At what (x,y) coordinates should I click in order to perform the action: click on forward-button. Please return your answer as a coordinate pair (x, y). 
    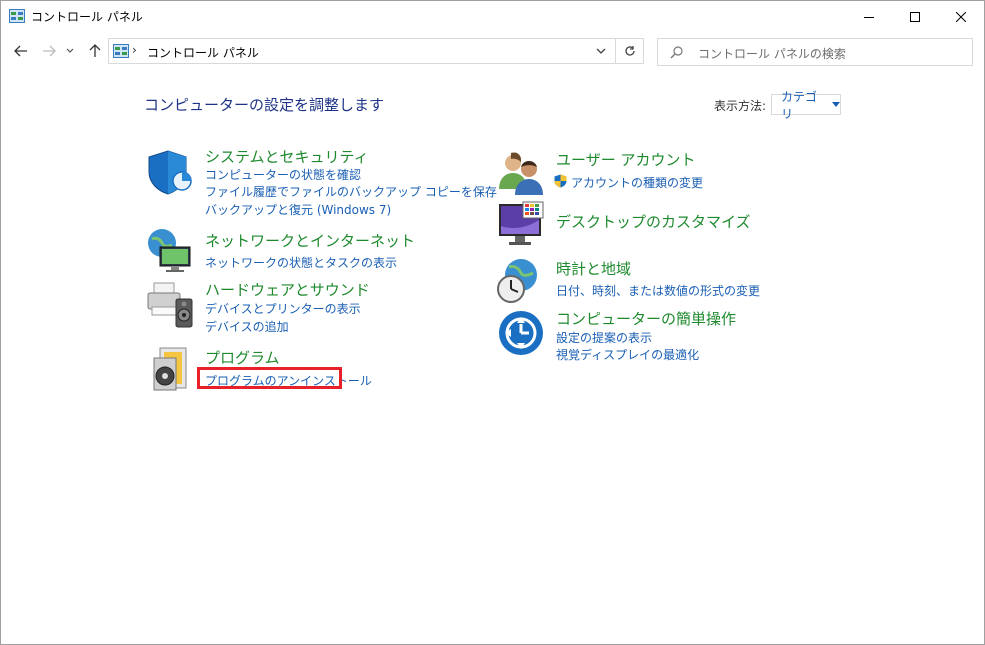
    Looking at the image, I should click on (49, 51).